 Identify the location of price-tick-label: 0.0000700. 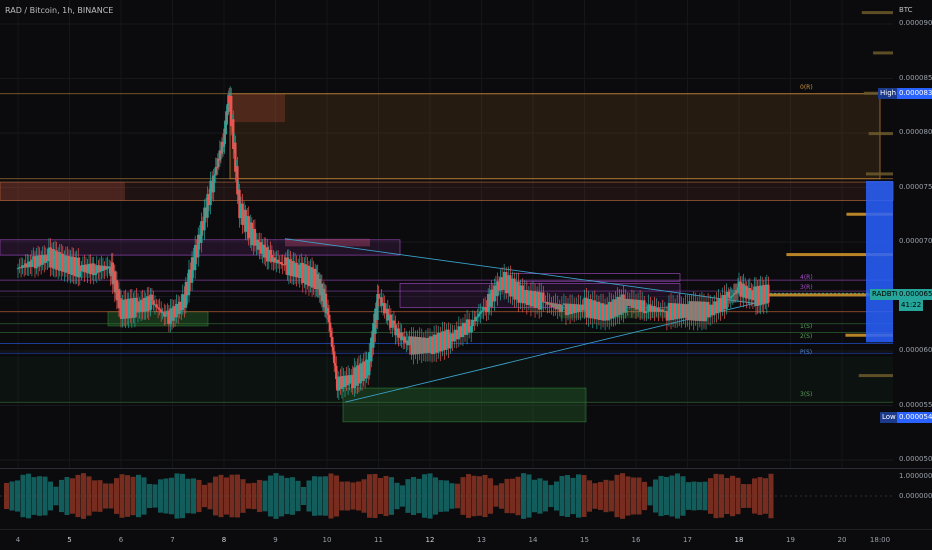
(915, 241).